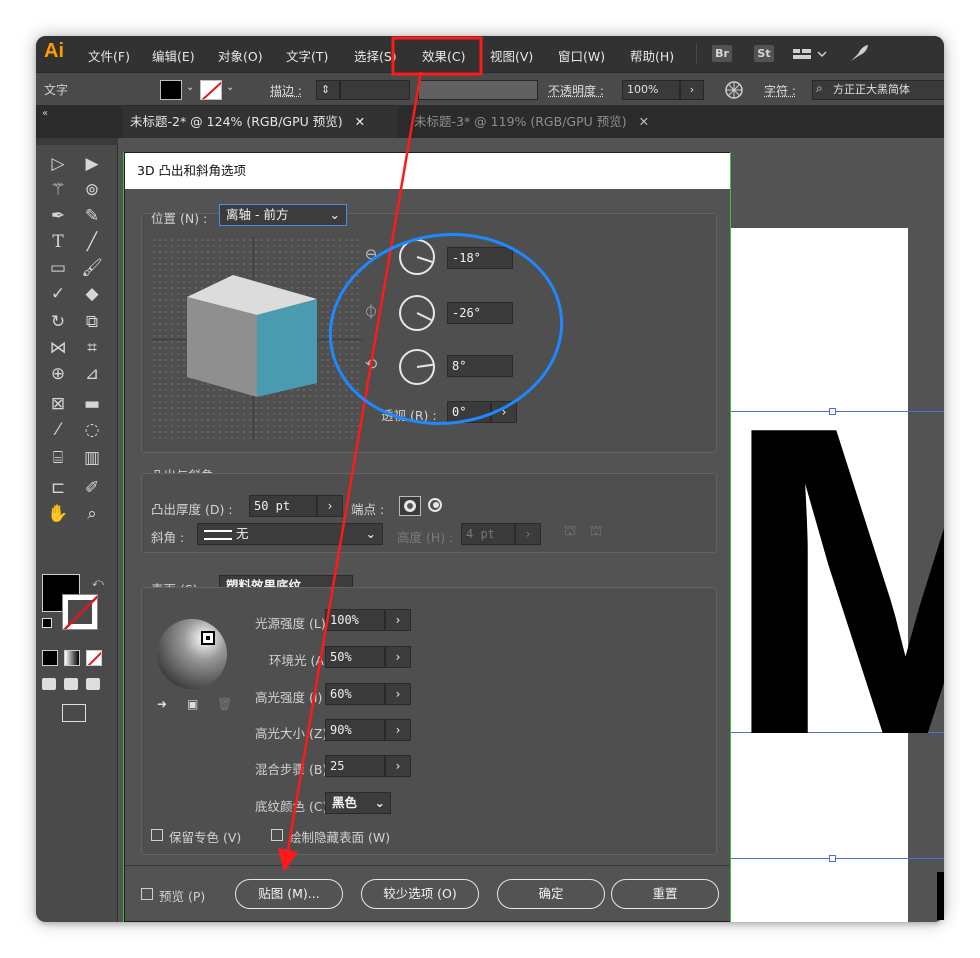 This screenshot has width=980, height=958. I want to click on magic-wand-tool-icon: ⚚, so click(58, 190).